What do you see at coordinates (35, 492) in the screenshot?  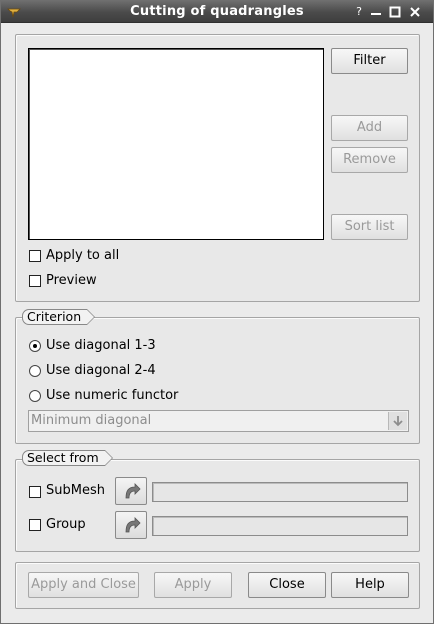 I see `submesh-checkbox` at bounding box center [35, 492].